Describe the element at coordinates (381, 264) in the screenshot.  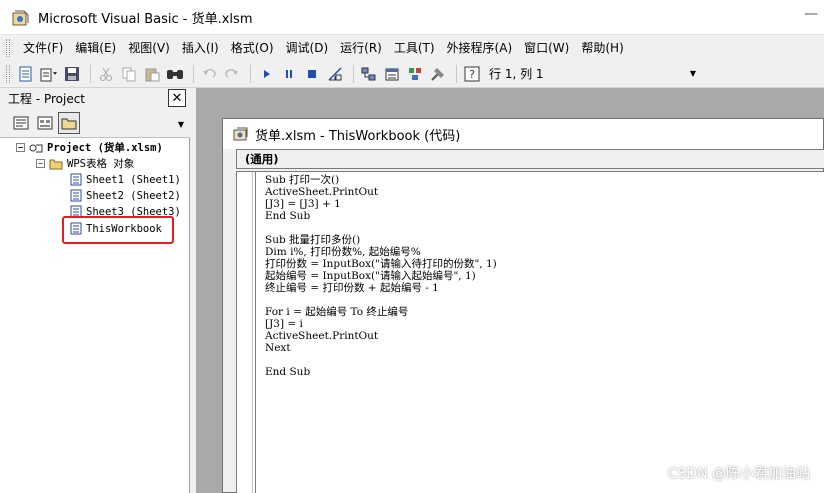
I see `code-line: 打印份数 = InputBox("请输入待打印的份数", 1)` at that location.